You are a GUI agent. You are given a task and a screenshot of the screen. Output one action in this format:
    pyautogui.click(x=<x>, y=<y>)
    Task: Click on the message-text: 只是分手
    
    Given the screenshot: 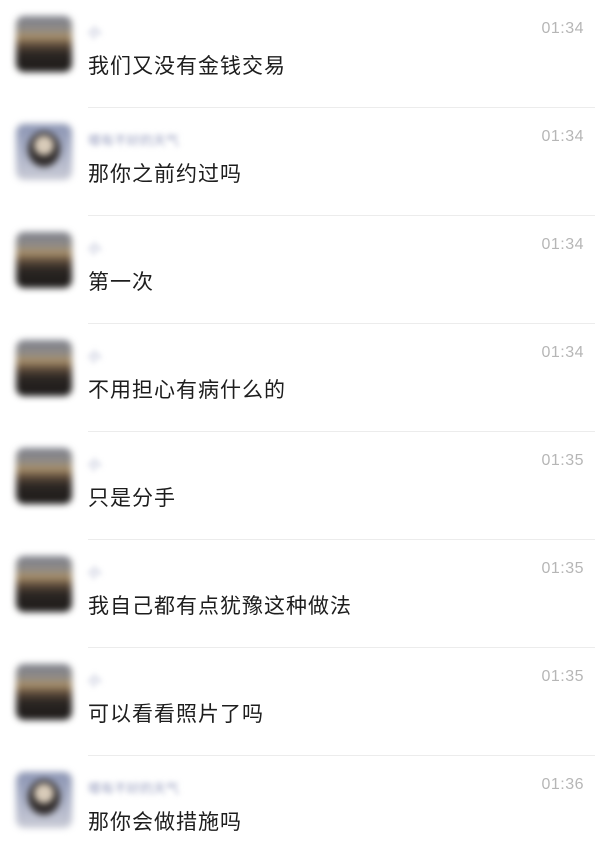 What is the action you would take?
    pyautogui.click(x=132, y=498)
    